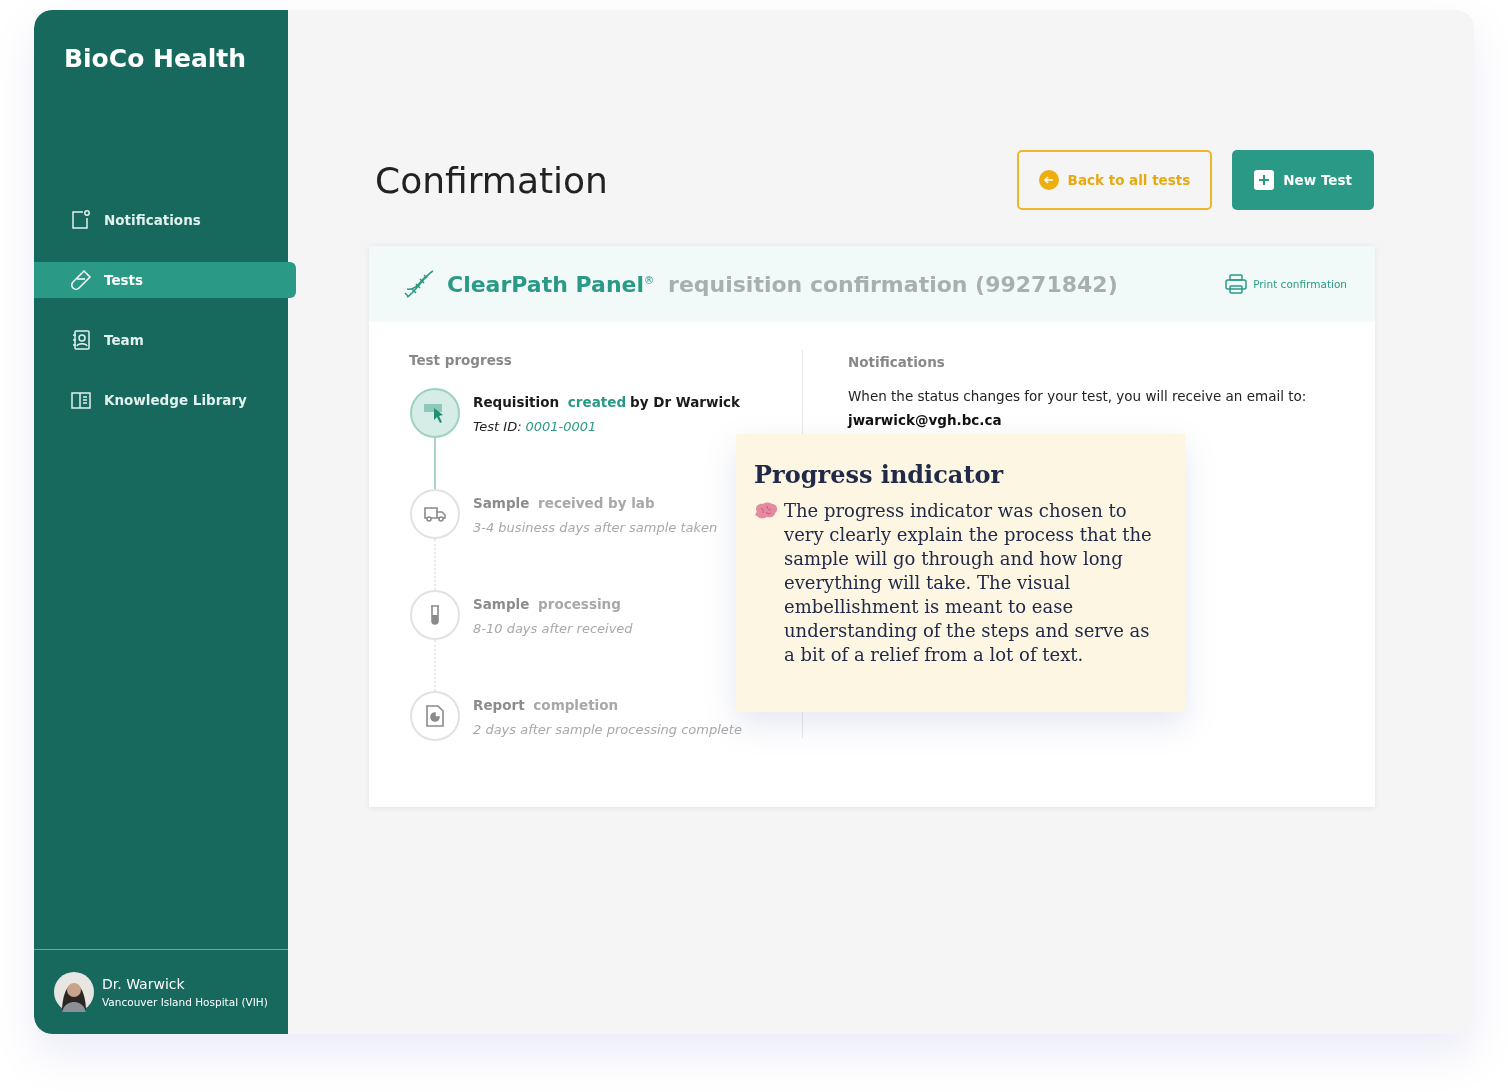  Describe the element at coordinates (491, 180) in the screenshot. I see `page-title: Confirmation` at that location.